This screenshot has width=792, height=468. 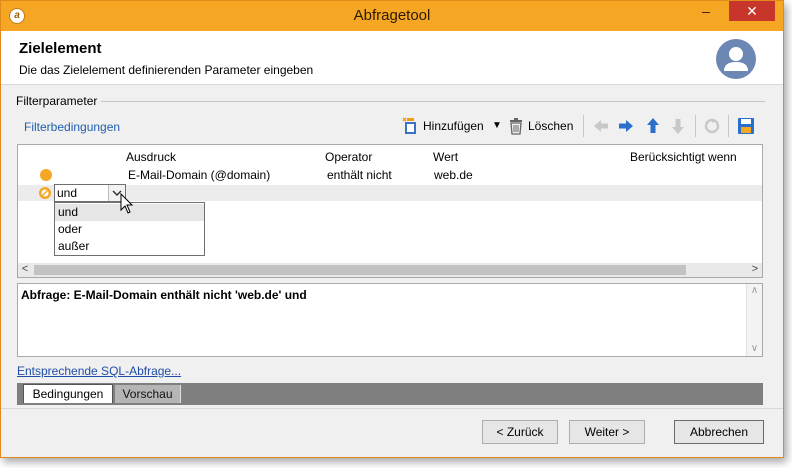 I want to click on arrow-right-icon, so click(x=626, y=126).